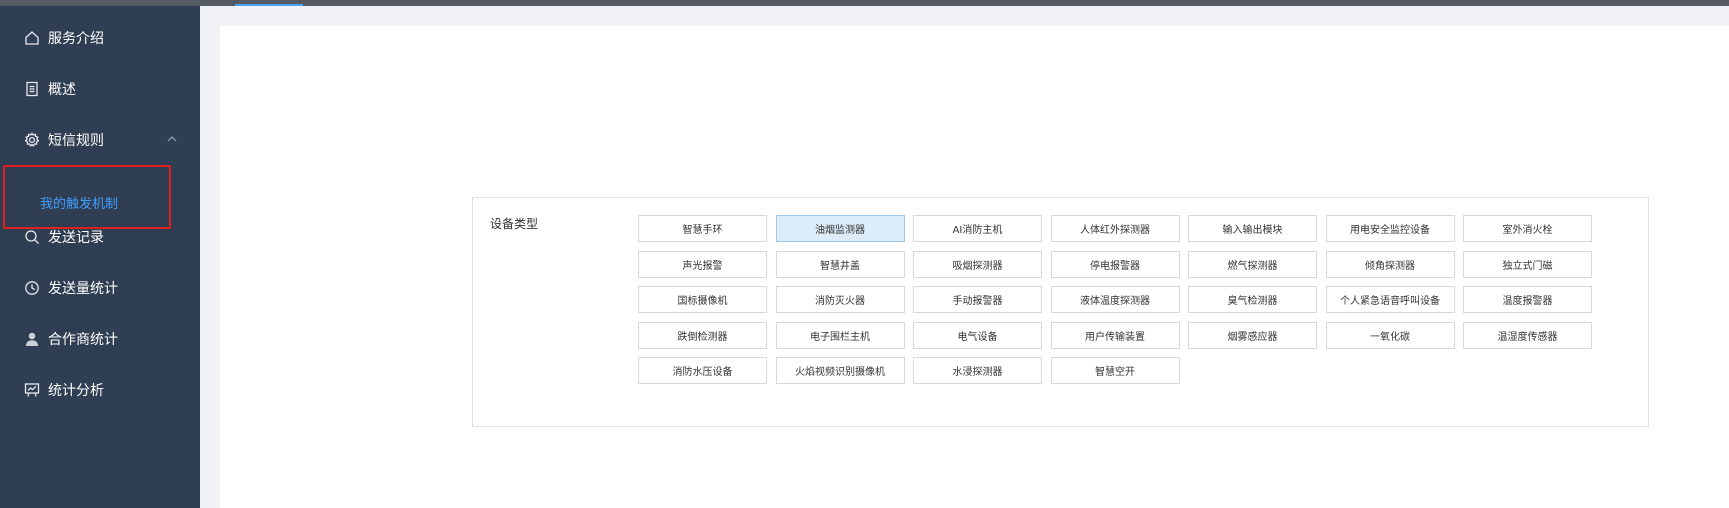 This screenshot has width=1729, height=508. What do you see at coordinates (76, 238) in the screenshot?
I see `sidebar-item-label: 发送记录` at bounding box center [76, 238].